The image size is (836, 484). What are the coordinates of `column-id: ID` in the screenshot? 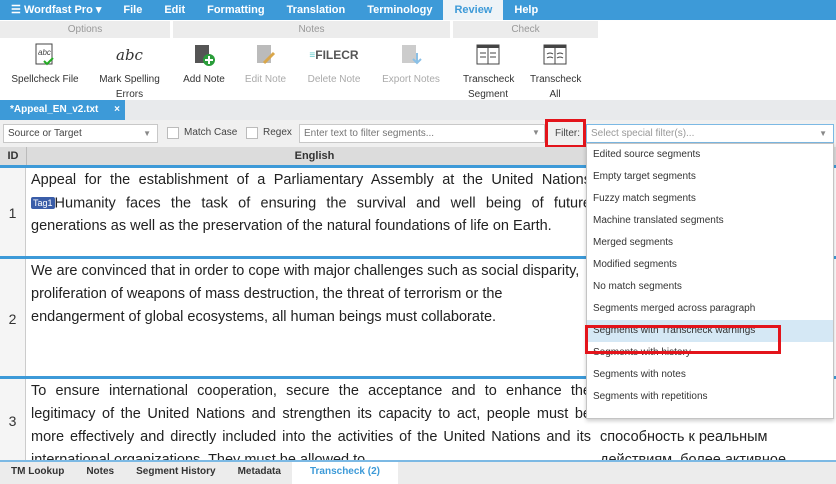 It's located at (13, 156).